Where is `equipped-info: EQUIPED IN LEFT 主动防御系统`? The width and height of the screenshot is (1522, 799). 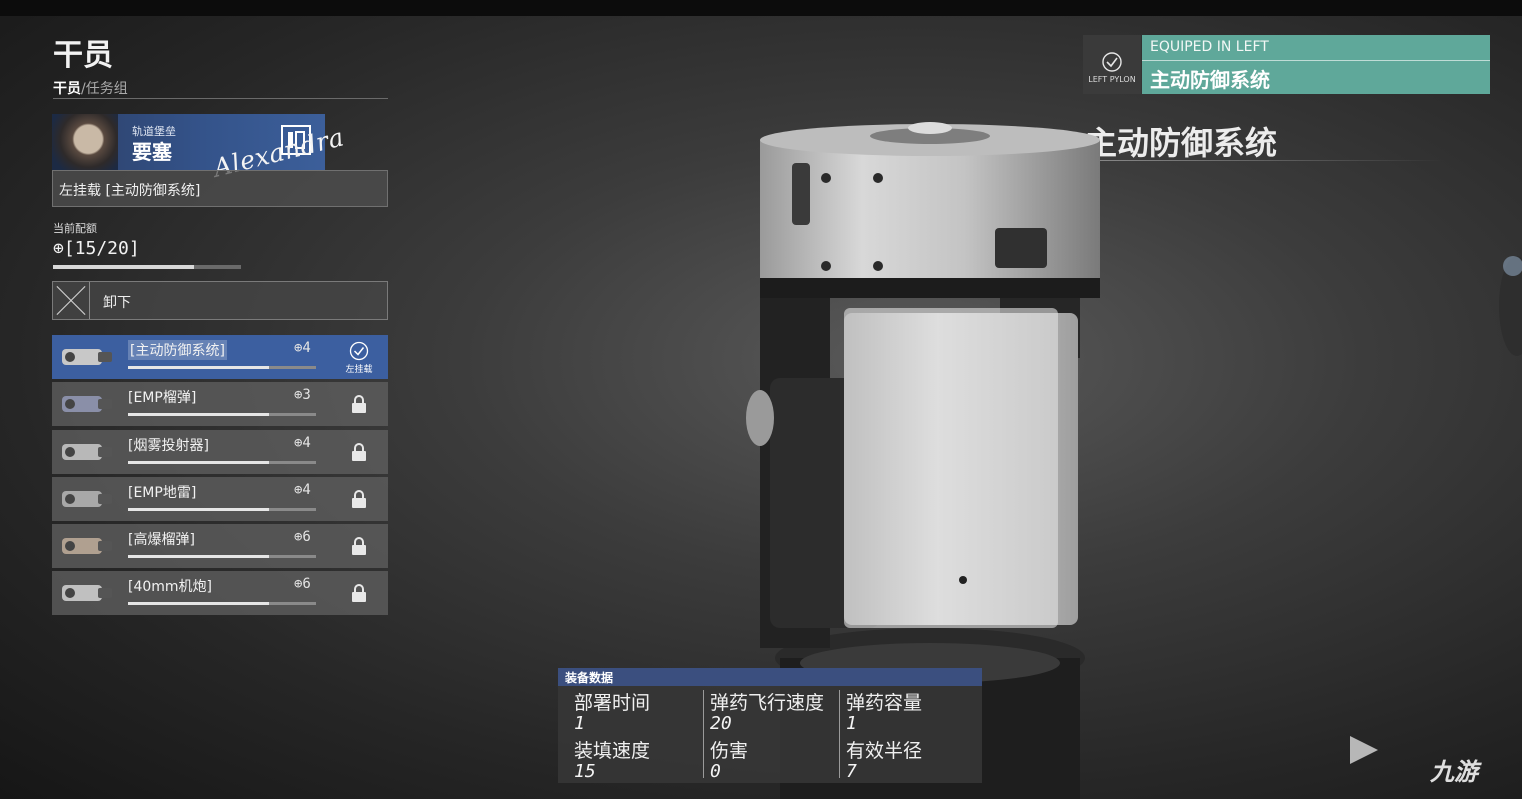 equipped-info: EQUIPED IN LEFT 主动防御系统 is located at coordinates (1316, 64).